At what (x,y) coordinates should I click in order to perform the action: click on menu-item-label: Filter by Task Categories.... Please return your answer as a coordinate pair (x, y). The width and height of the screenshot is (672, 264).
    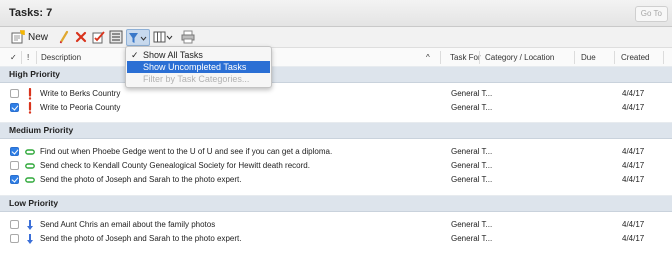
    Looking at the image, I should click on (196, 79).